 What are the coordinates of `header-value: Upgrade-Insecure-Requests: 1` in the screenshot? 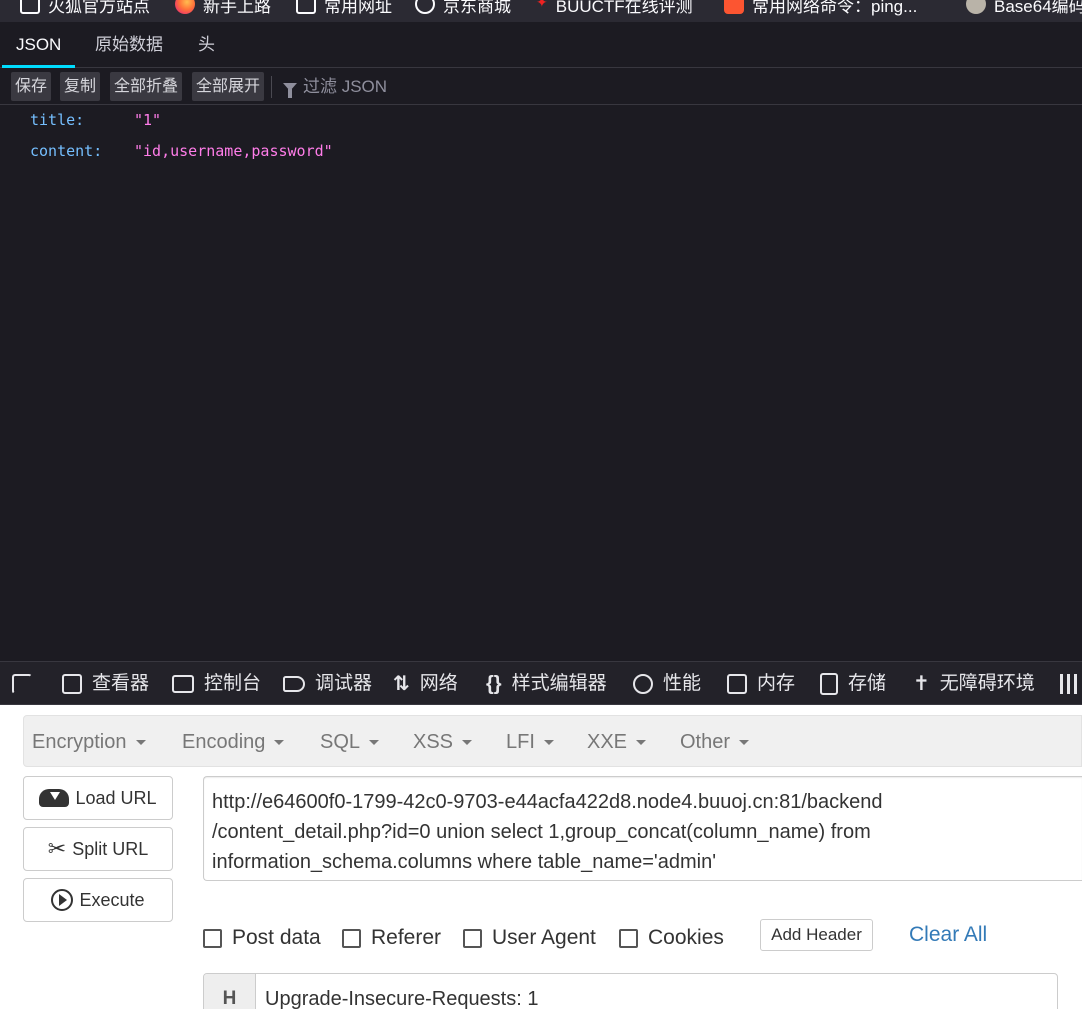 It's located at (401, 998).